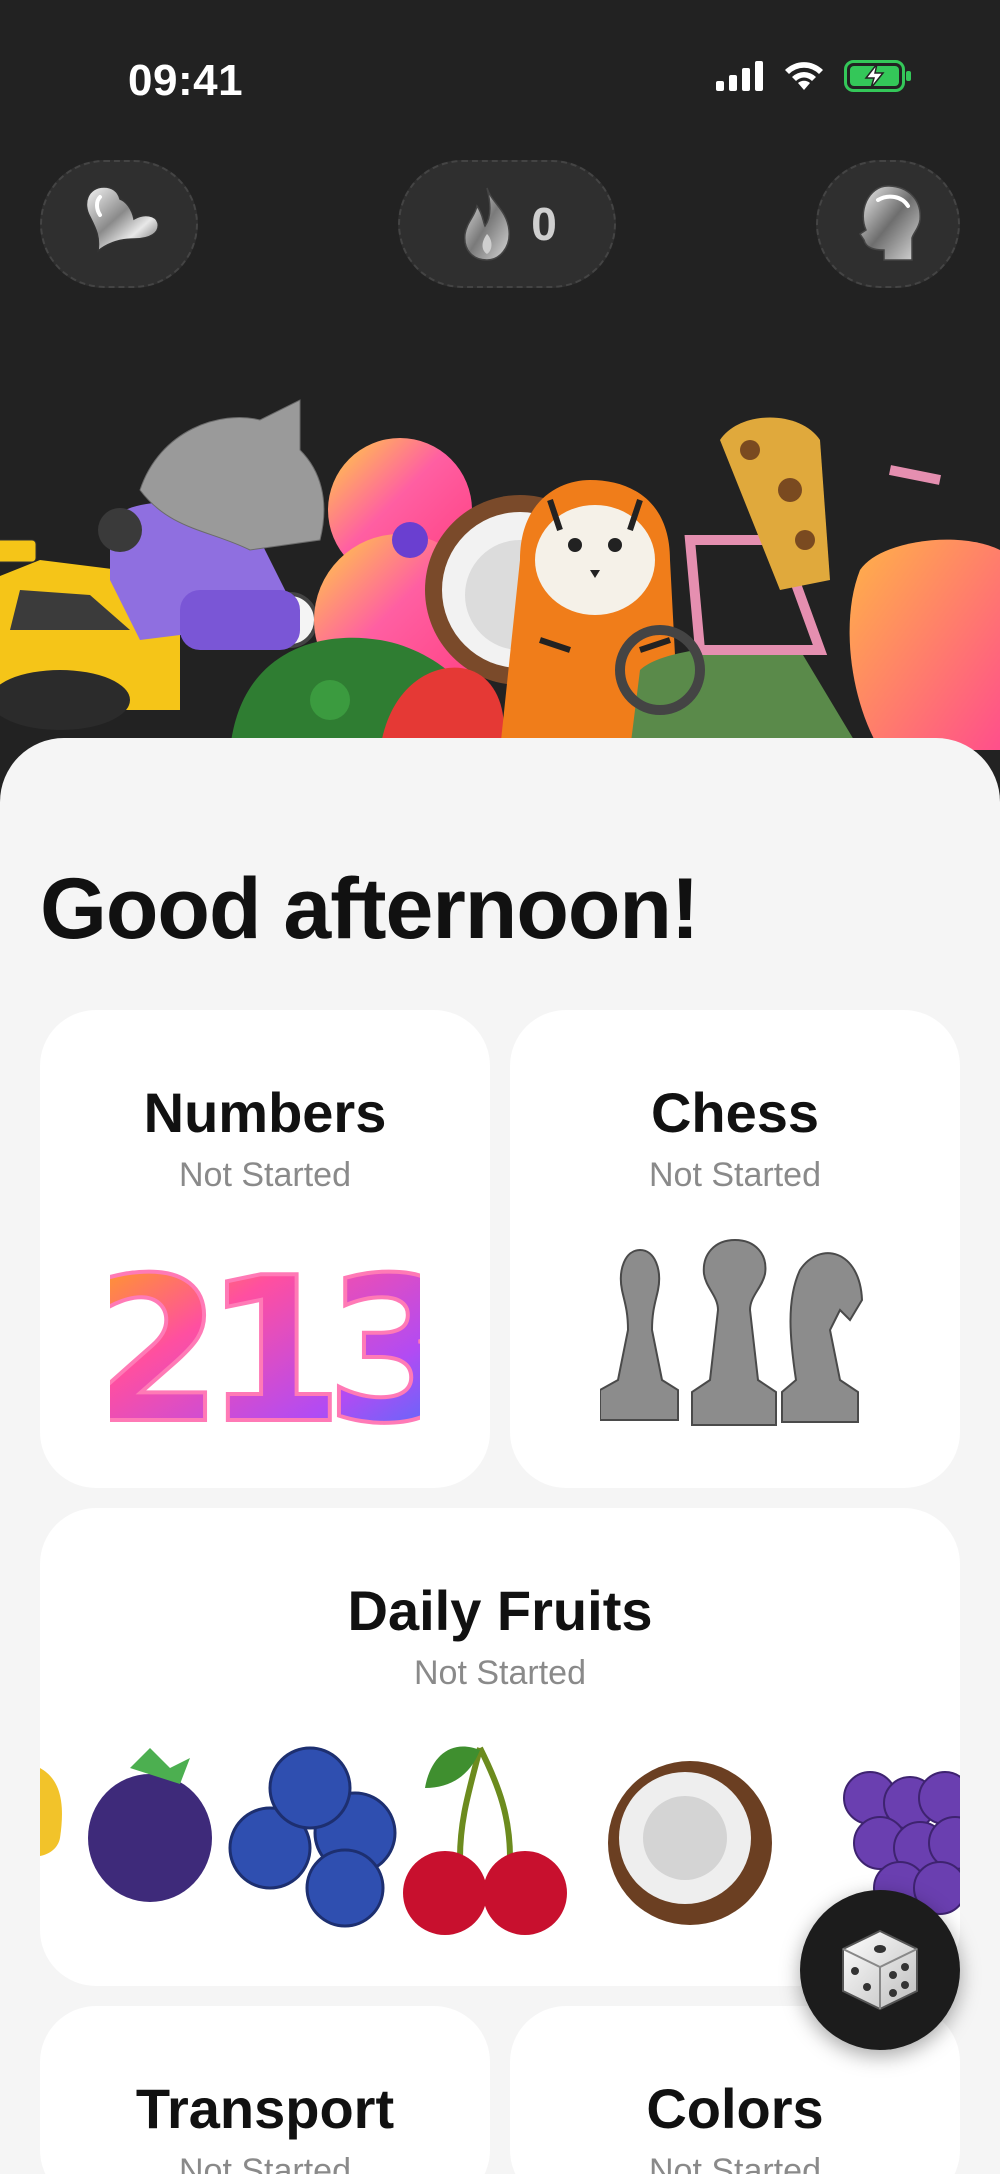  Describe the element at coordinates (312, 1837) in the screenshot. I see `blueberries-icon` at that location.